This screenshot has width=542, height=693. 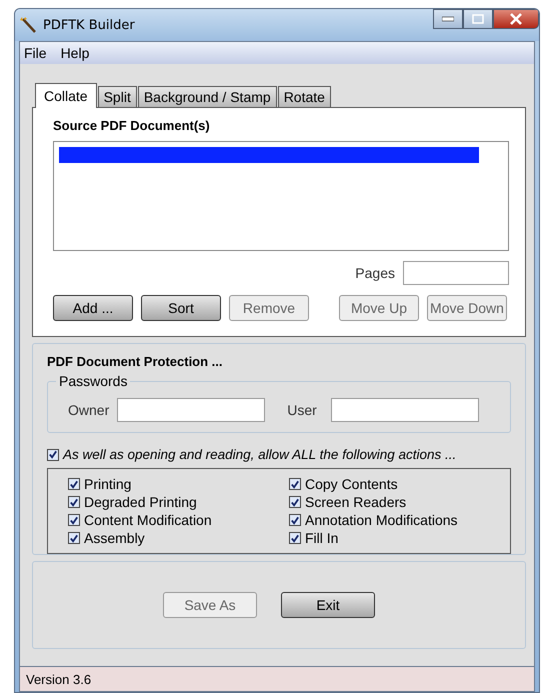 What do you see at coordinates (132, 125) in the screenshot?
I see `section-title: Source PDF Document(s)` at bounding box center [132, 125].